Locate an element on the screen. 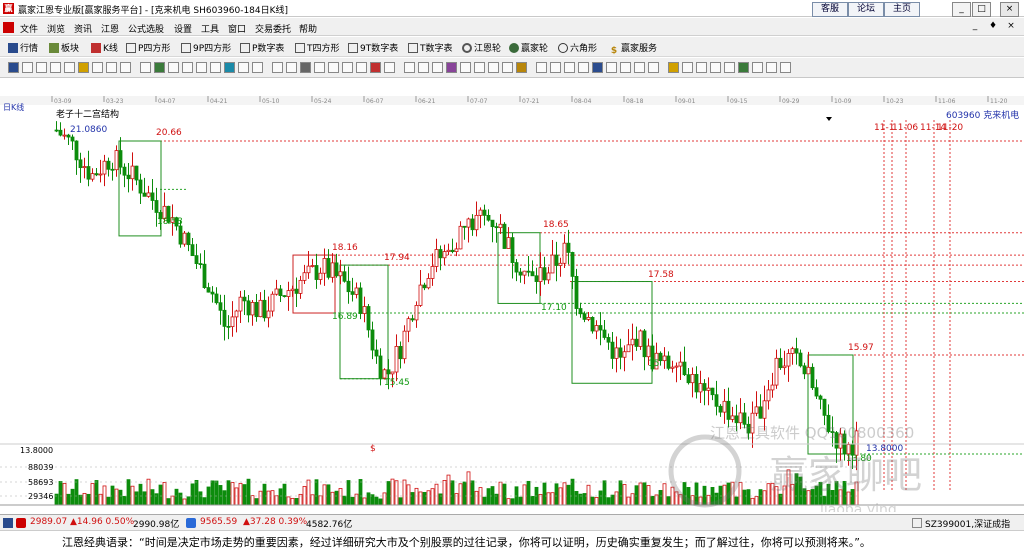  mdi-restore-button: ♦ is located at coordinates (993, 26).